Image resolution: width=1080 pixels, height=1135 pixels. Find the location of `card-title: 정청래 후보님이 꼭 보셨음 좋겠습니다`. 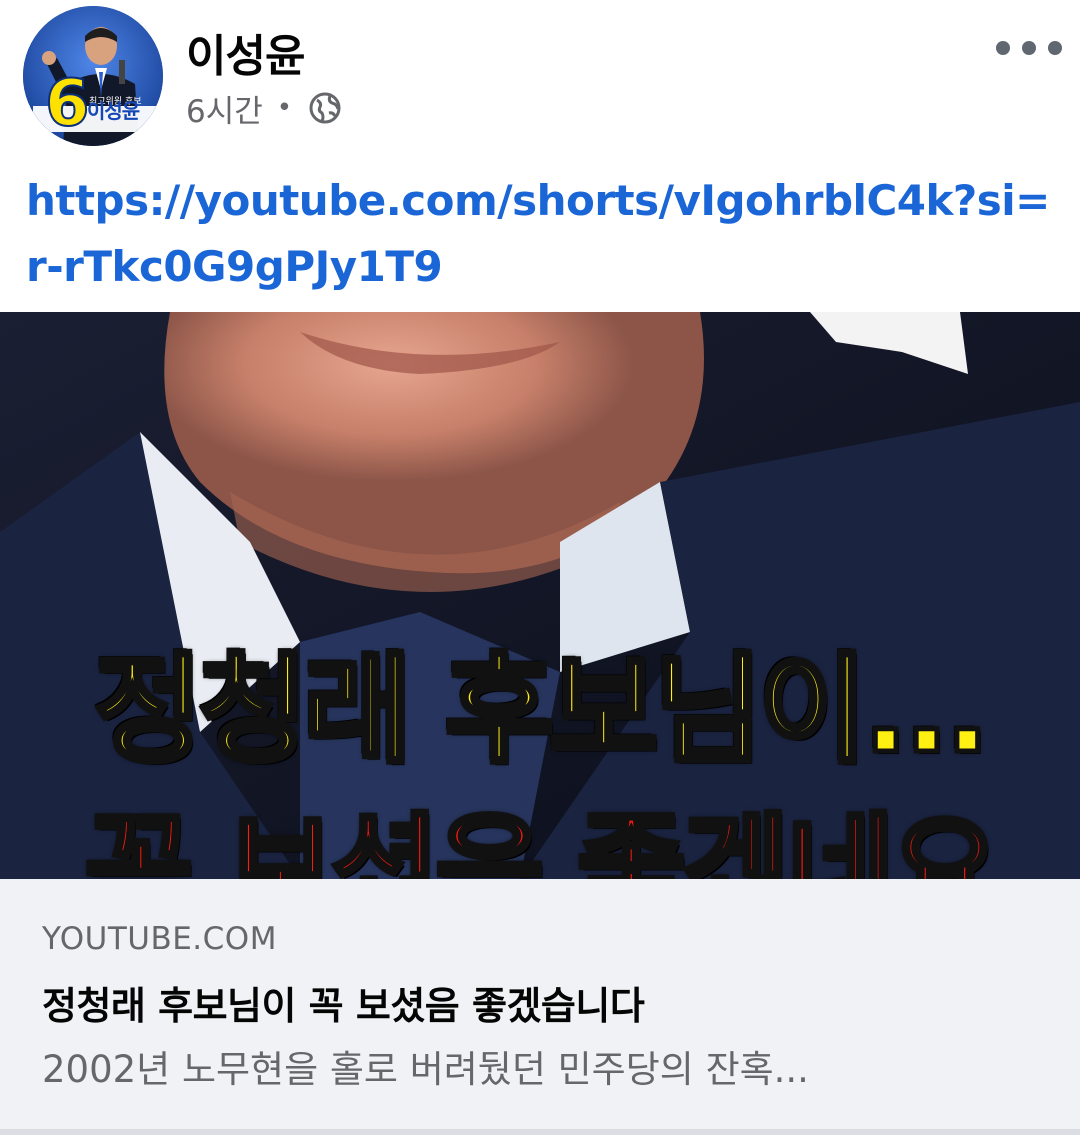

card-title: 정청래 후보님이 꼭 보셨음 좋겠습니다 is located at coordinates (343, 1006).